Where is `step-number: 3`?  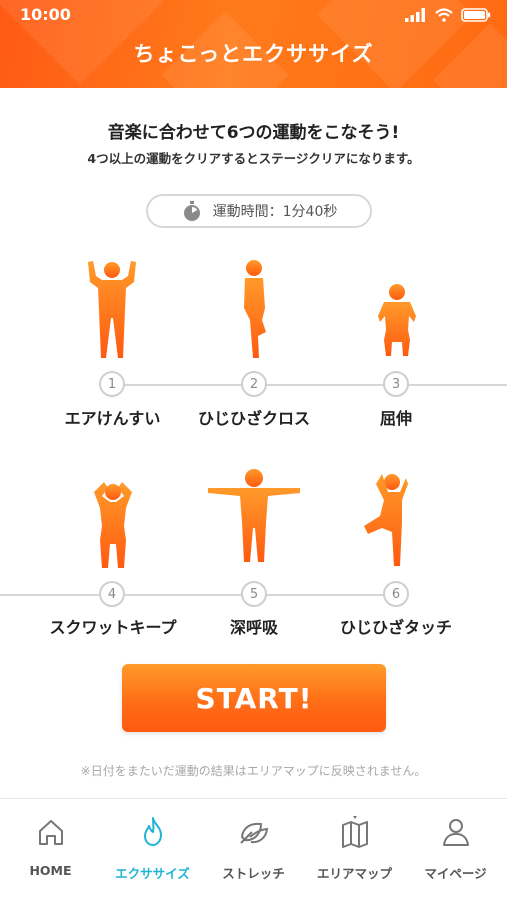
step-number: 3 is located at coordinates (396, 384).